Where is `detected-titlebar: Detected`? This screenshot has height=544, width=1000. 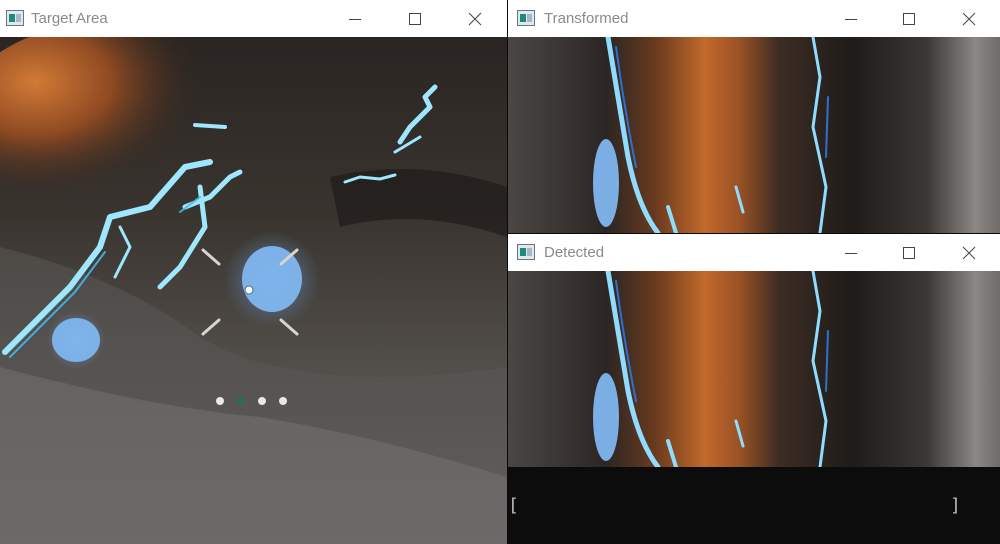
detected-titlebar: Detected is located at coordinates (754, 252).